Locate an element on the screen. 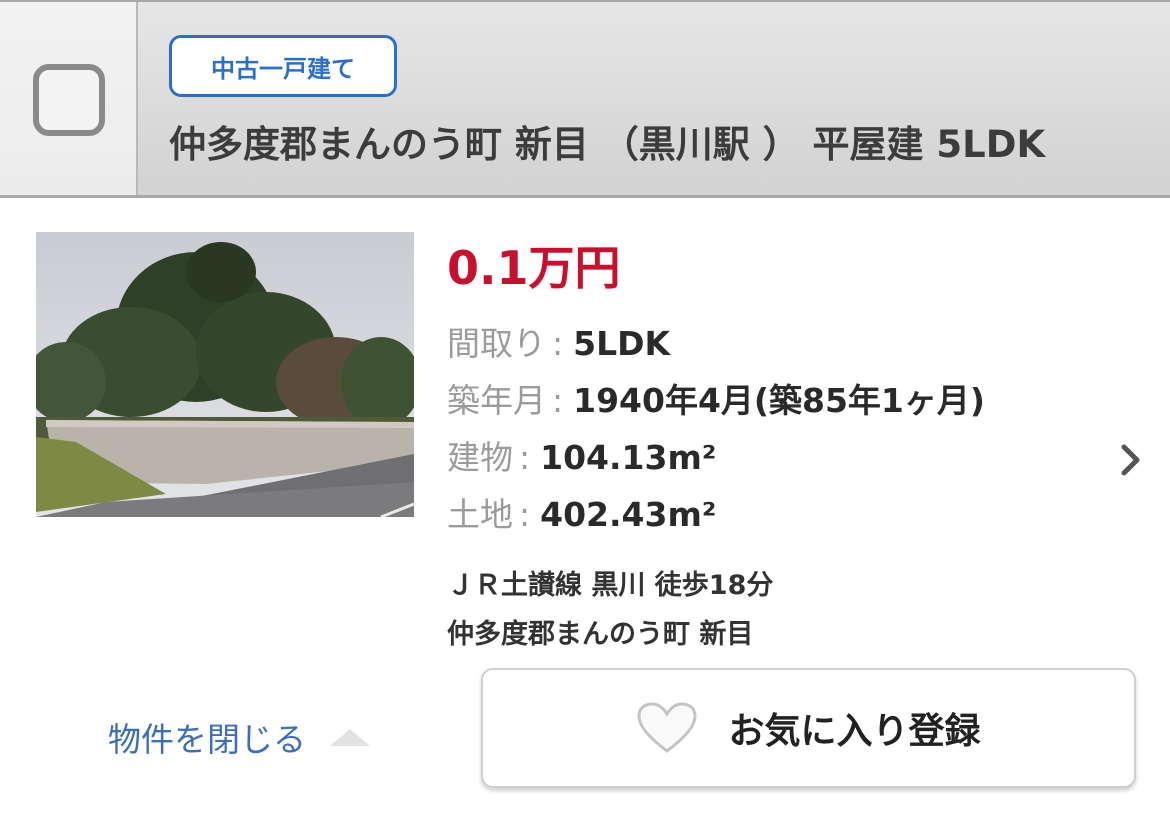  property-photo is located at coordinates (225, 374).